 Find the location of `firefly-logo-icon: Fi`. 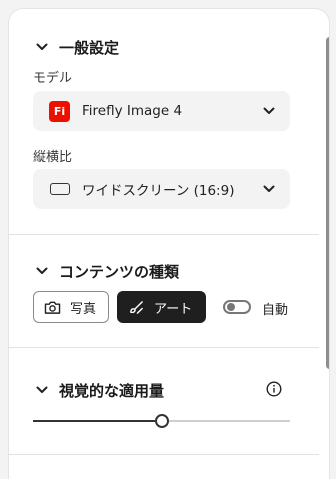

firefly-logo-icon: Fi is located at coordinates (59, 111).